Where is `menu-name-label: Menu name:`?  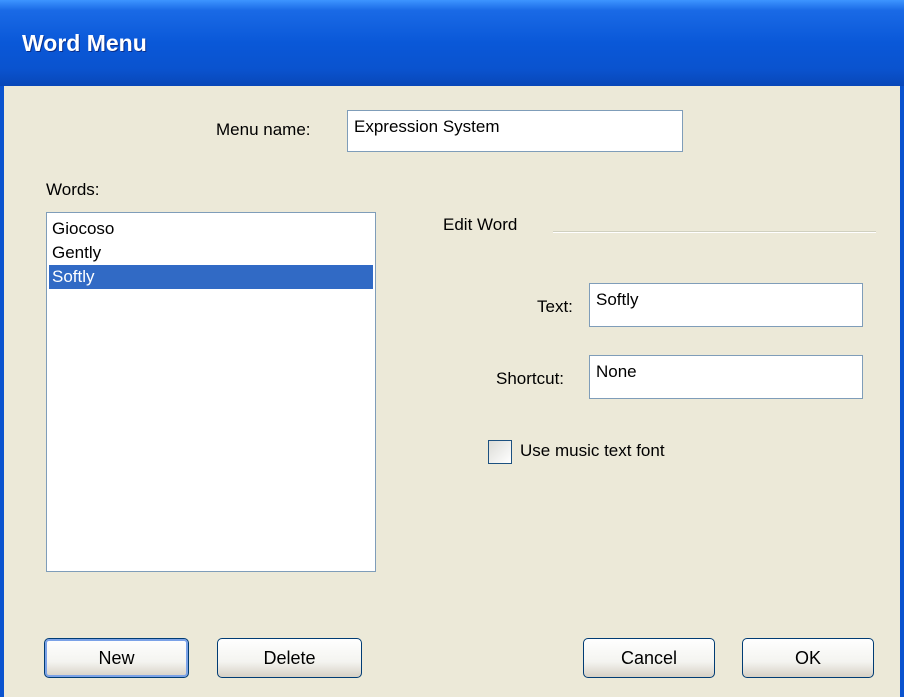 menu-name-label: Menu name: is located at coordinates (263, 129).